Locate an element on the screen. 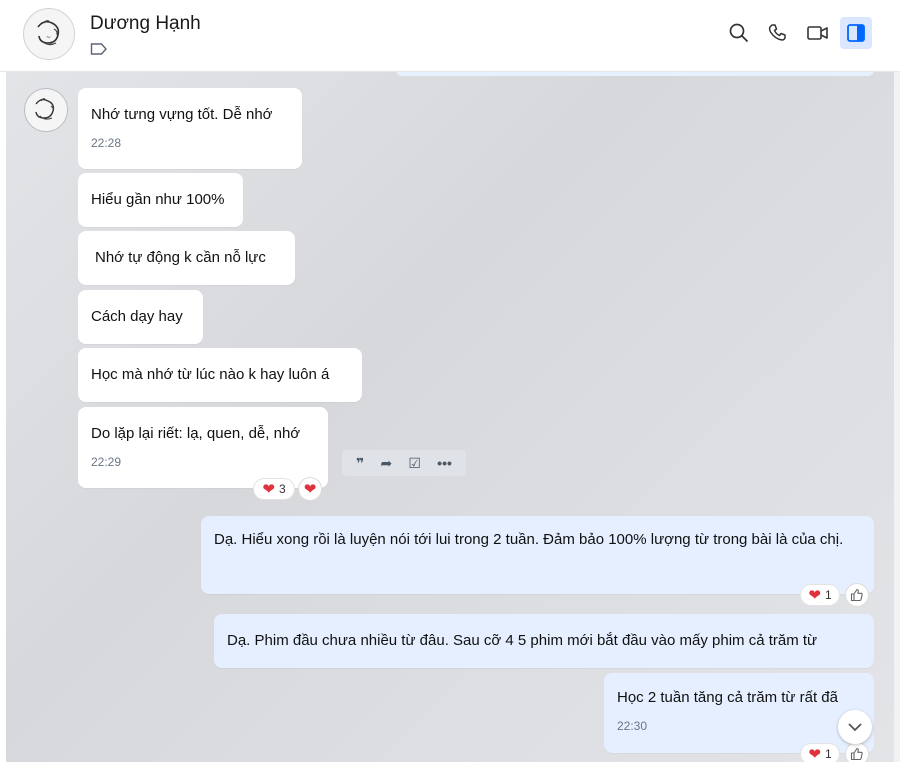 This screenshot has width=900, height=762. react-heart-button: ❤ is located at coordinates (310, 489).